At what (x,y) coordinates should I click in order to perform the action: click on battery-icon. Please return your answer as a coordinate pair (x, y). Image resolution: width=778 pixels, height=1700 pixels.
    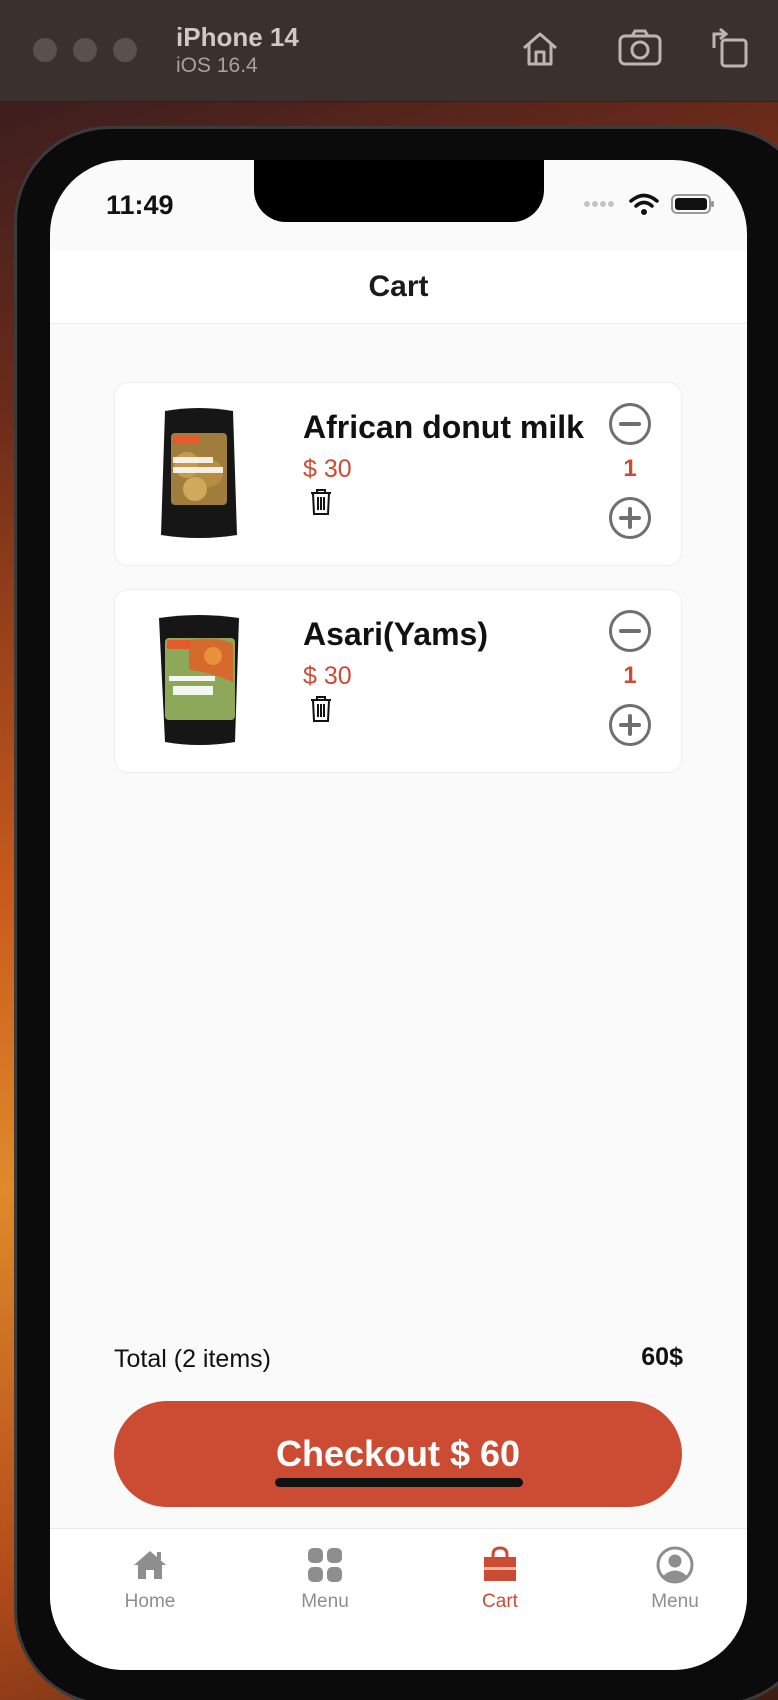
    Looking at the image, I should click on (692, 204).